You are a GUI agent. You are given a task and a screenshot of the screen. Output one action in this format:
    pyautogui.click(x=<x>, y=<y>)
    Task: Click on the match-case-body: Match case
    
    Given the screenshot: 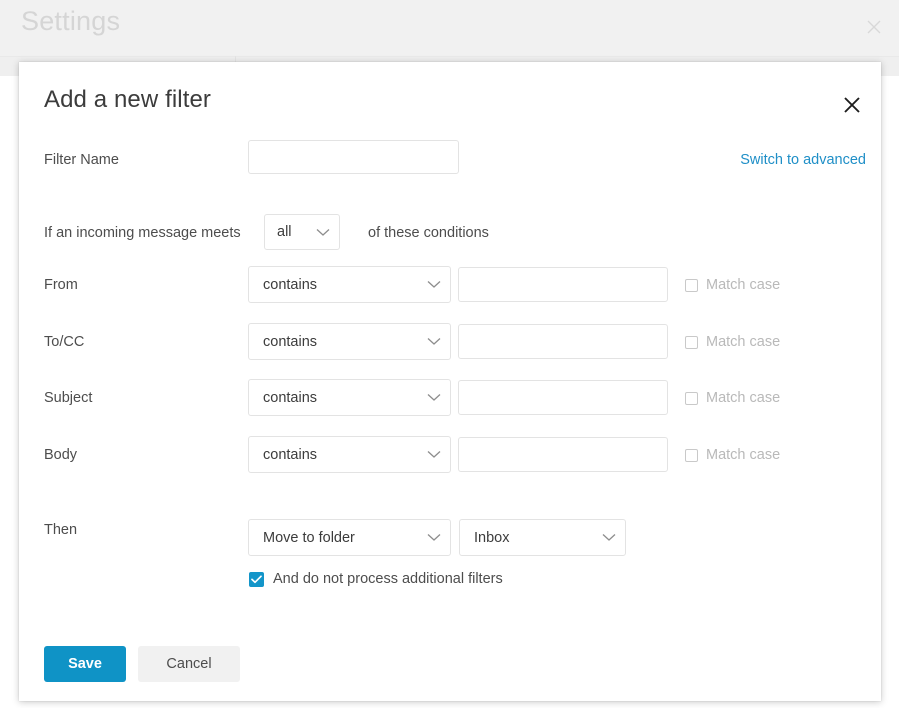 What is the action you would take?
    pyautogui.click(x=732, y=455)
    